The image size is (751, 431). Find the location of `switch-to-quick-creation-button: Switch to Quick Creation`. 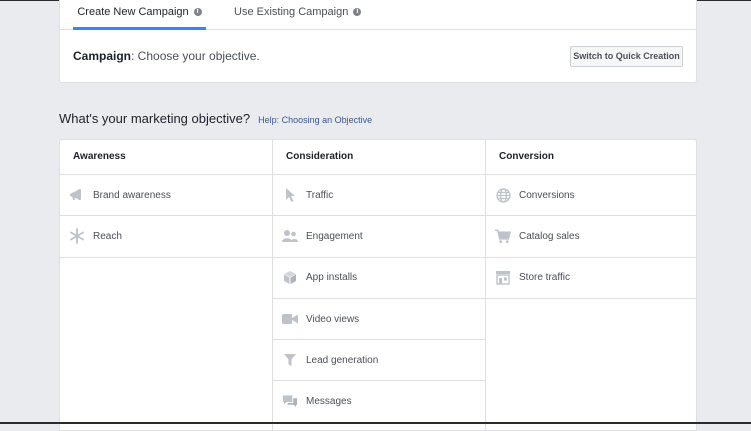

switch-to-quick-creation-button: Switch to Quick Creation is located at coordinates (626, 56).